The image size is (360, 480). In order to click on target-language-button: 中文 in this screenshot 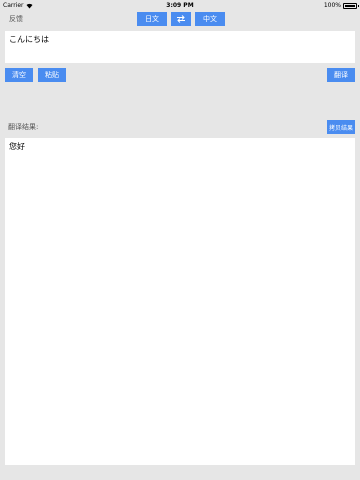, I will do `click(210, 19)`.